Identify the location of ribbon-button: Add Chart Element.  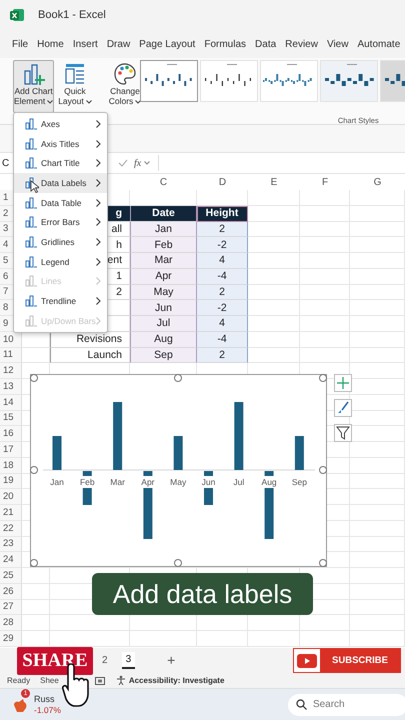
(33, 86).